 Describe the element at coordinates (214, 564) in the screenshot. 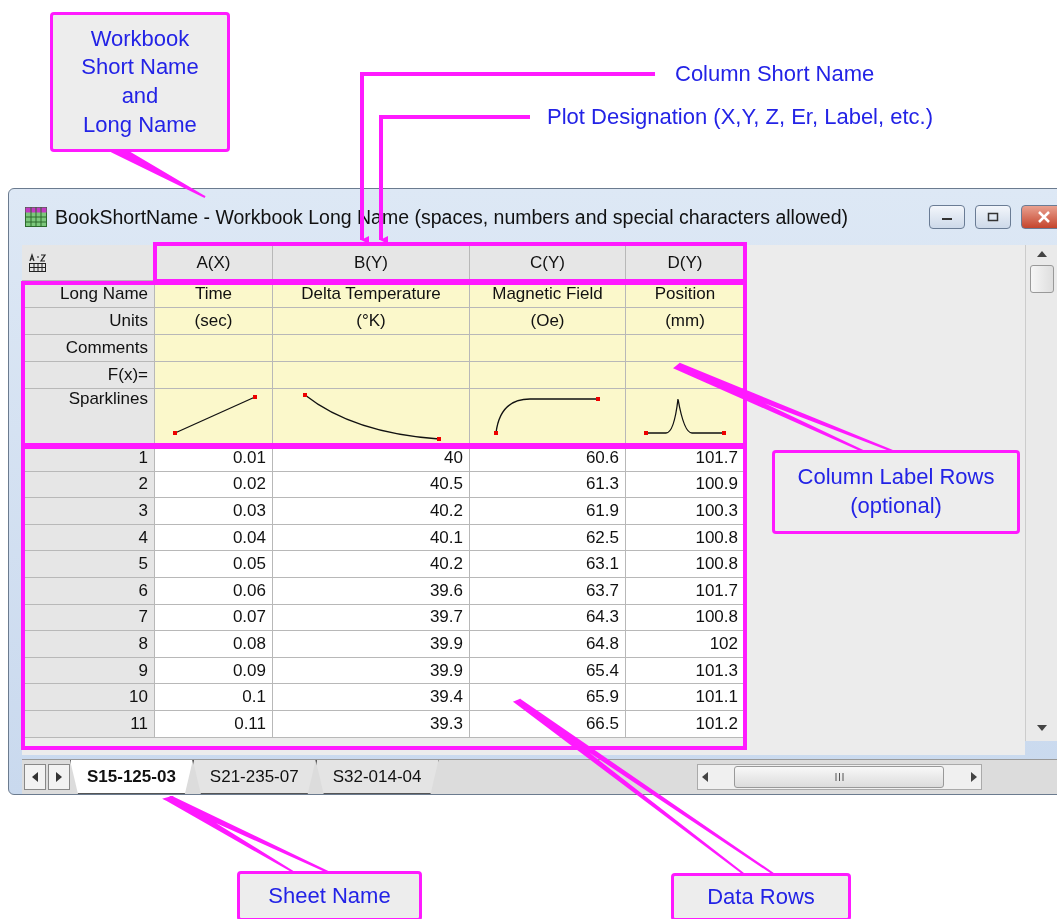

I see `table-cell: 0.05` at that location.